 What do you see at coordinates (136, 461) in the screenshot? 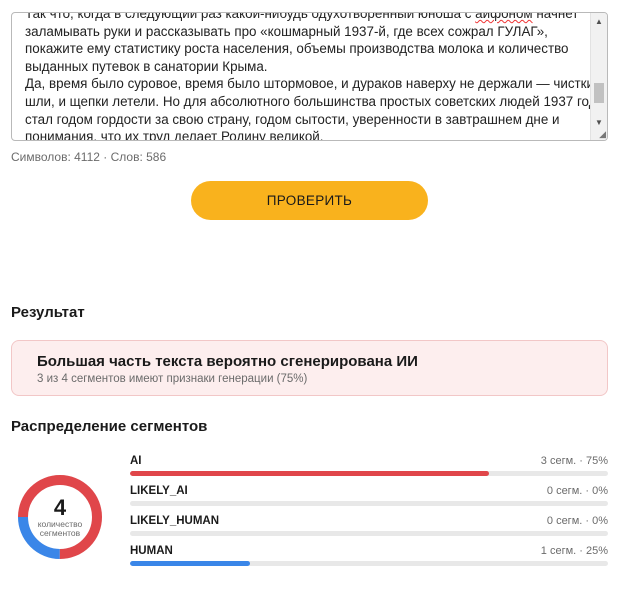
I see `segment-name: AI` at bounding box center [136, 461].